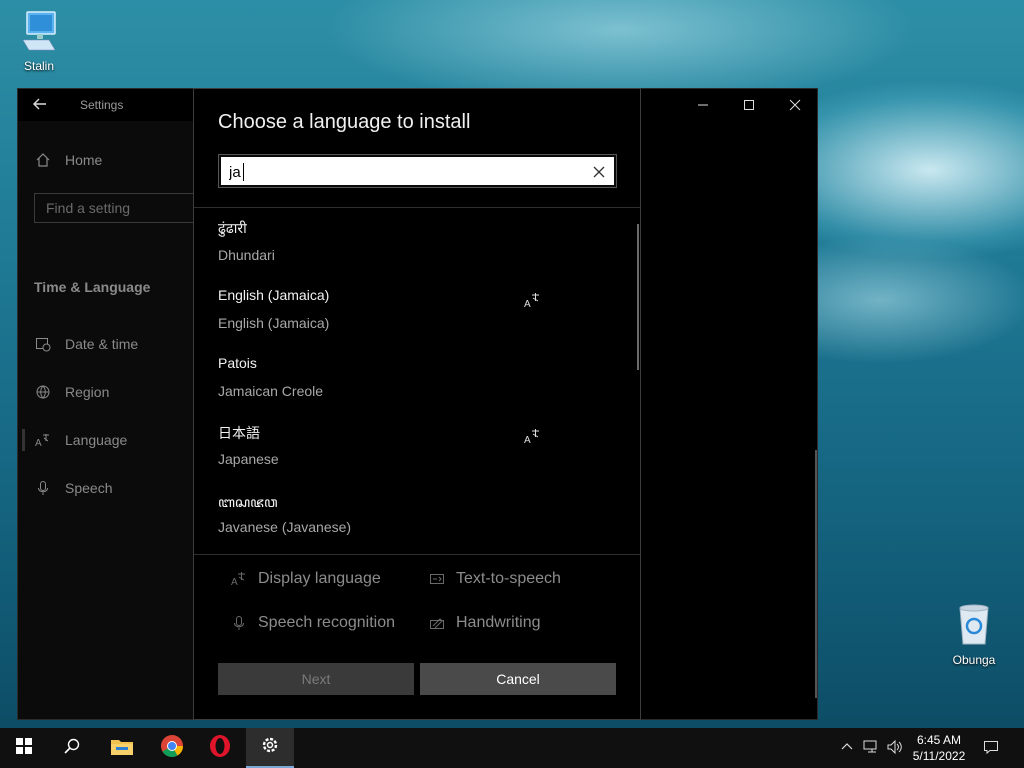 The width and height of the screenshot is (1024, 768). What do you see at coordinates (274, 295) in the screenshot?
I see `language-native-name: English (Jamaica)` at bounding box center [274, 295].